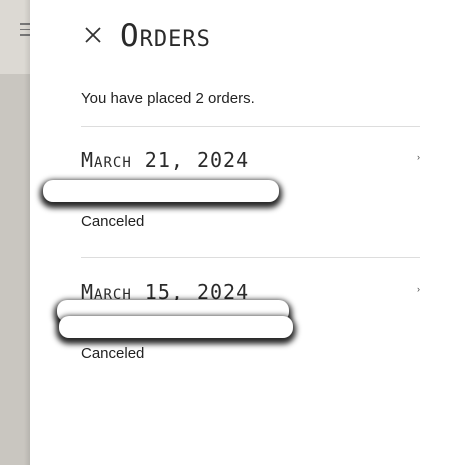 Image resolution: width=474 pixels, height=465 pixels. What do you see at coordinates (168, 98) in the screenshot?
I see `order-count-summary: You have placed 2 orders.` at bounding box center [168, 98].